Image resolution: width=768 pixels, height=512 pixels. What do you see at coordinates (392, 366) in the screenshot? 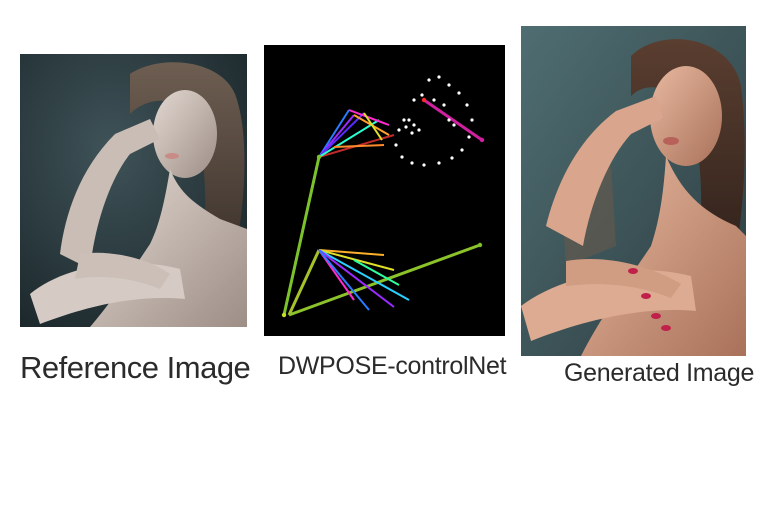
I see `pose-caption: DWPOSE-controlNet` at bounding box center [392, 366].